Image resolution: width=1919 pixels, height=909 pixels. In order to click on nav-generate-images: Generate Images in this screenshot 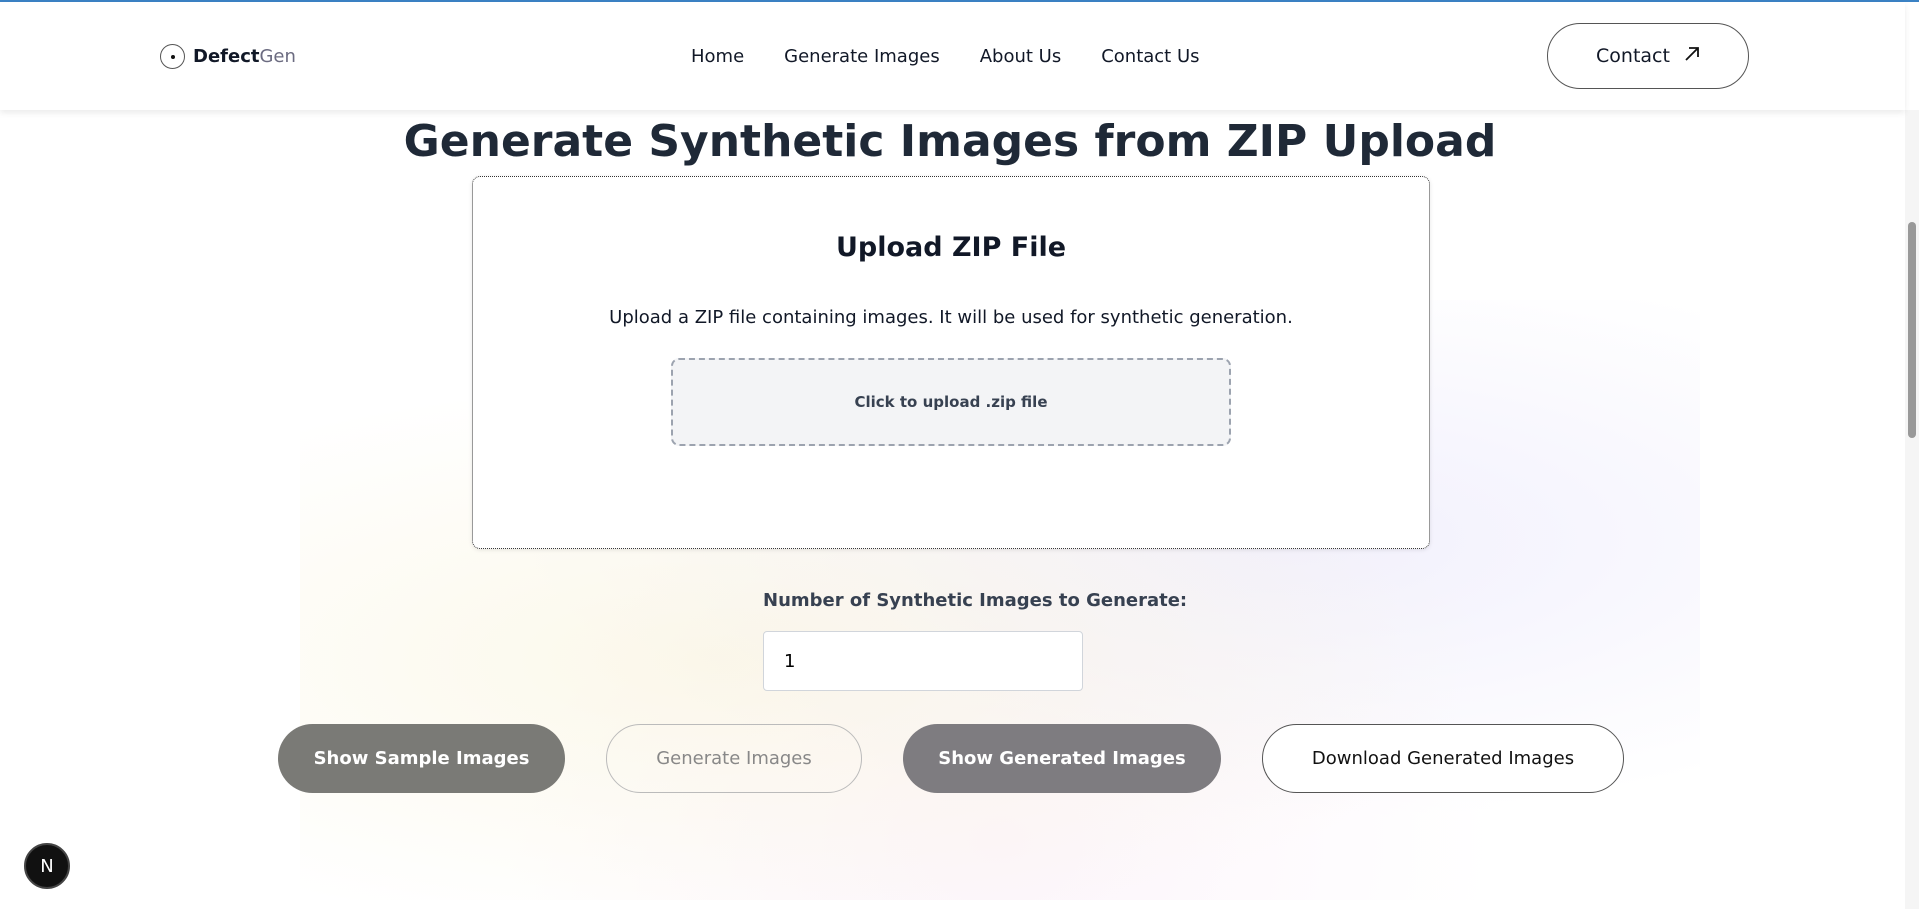, I will do `click(862, 56)`.